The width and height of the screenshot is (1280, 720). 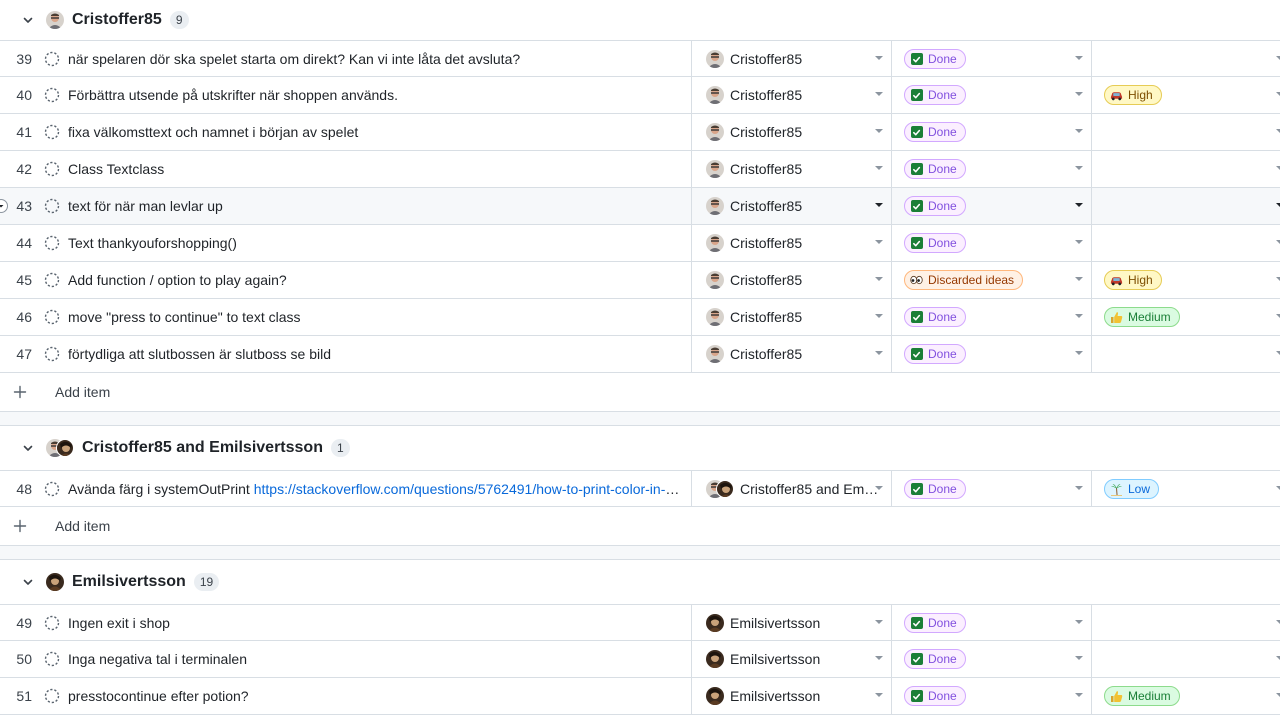 I want to click on group-header: Cristoffer85 and Emilsivertsson 1, so click(x=640, y=448).